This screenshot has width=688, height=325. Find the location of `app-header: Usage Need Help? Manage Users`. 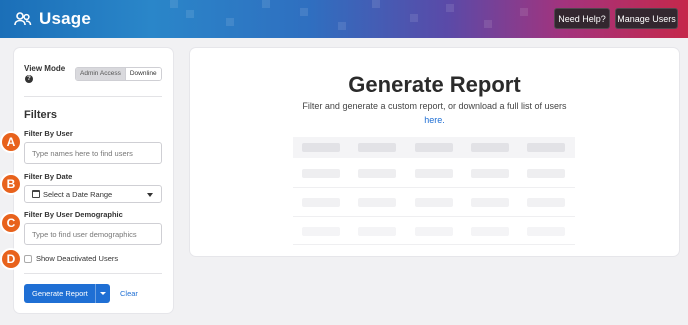

app-header: Usage Need Help? Manage Users is located at coordinates (344, 19).